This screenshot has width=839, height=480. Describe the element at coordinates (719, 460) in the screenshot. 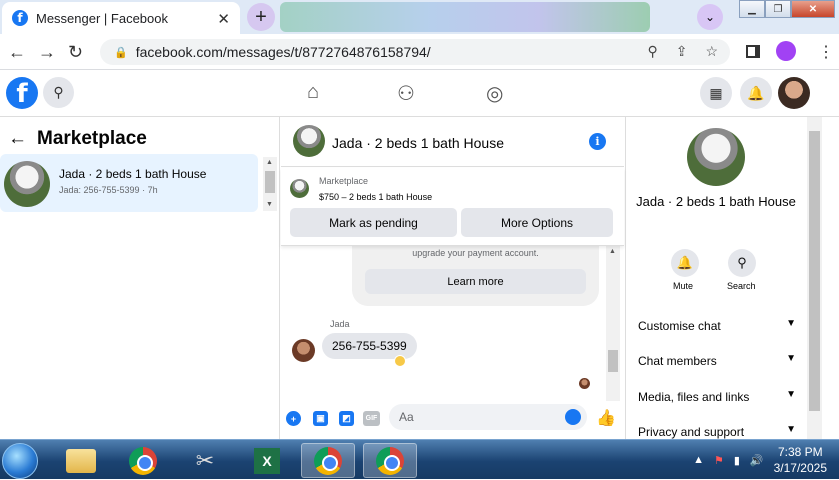

I see `action-center-icon: ⚑` at that location.